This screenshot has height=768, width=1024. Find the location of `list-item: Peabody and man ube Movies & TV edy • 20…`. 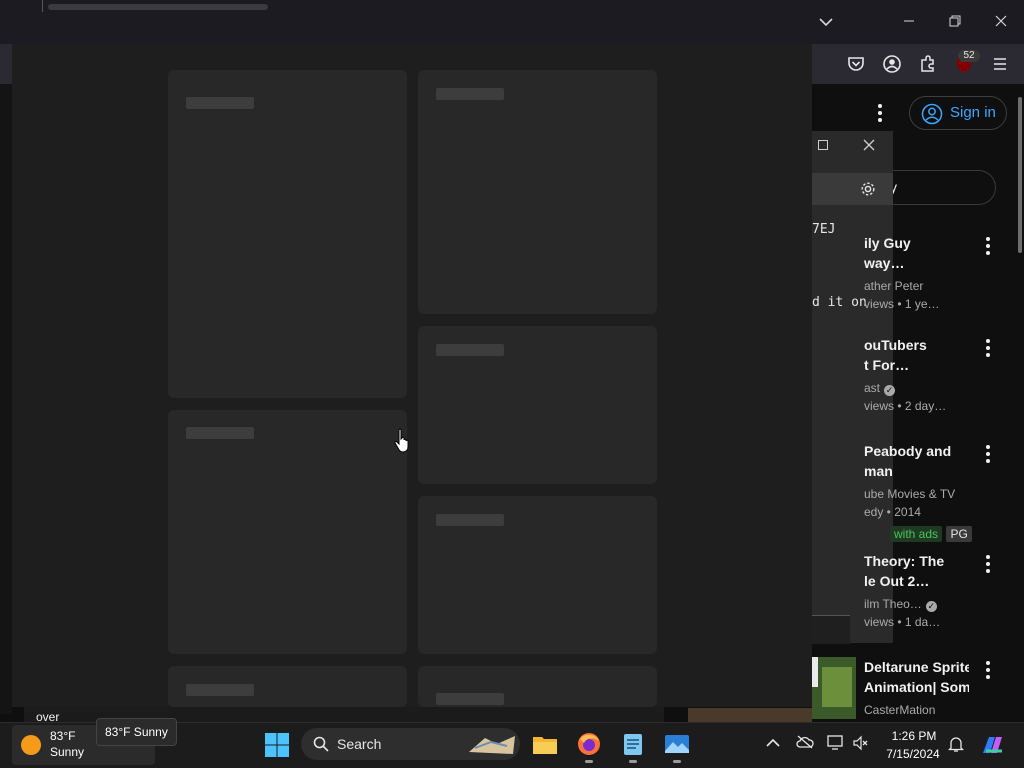

list-item: Peabody and man ube Movies & TV edy • 20… is located at coordinates (918, 493).